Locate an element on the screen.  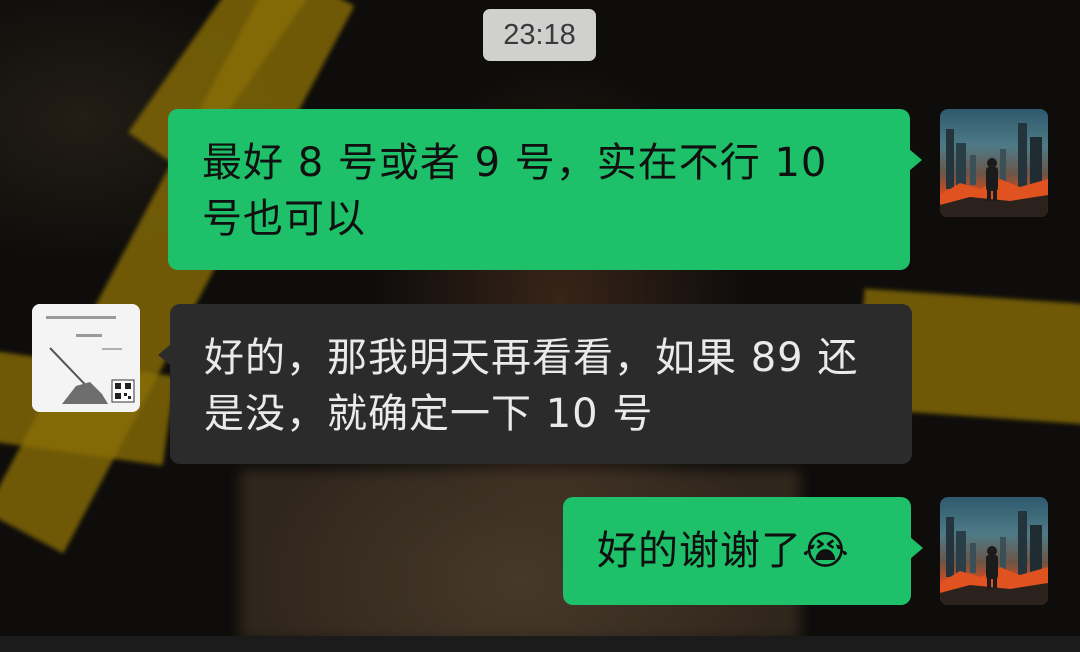
book-cover-avatar-icon is located at coordinates (86, 358).